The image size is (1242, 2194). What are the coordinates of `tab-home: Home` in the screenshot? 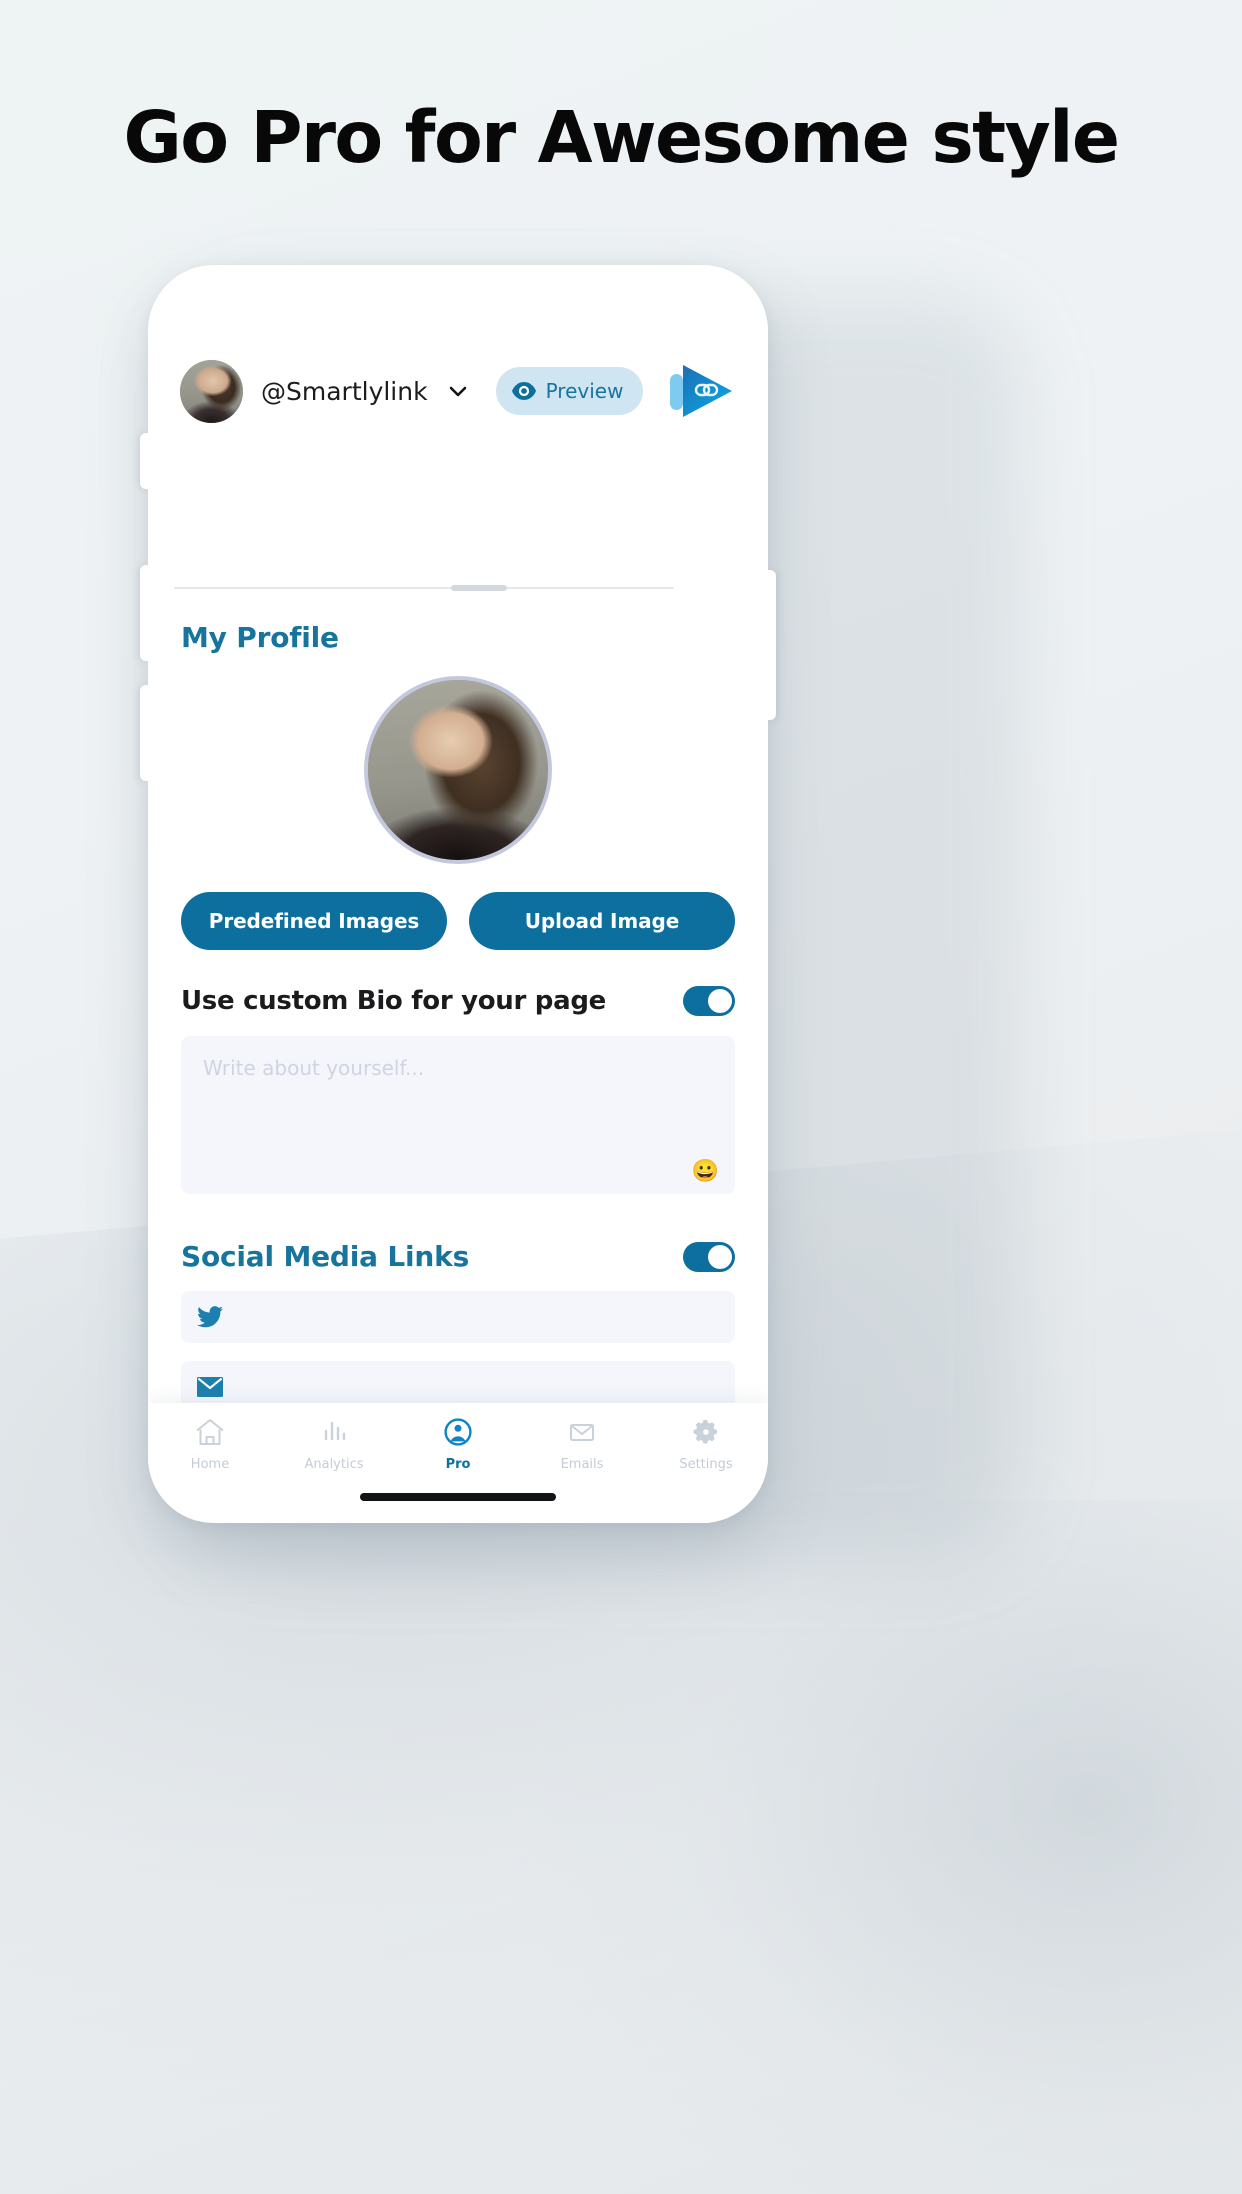 It's located at (210, 1444).